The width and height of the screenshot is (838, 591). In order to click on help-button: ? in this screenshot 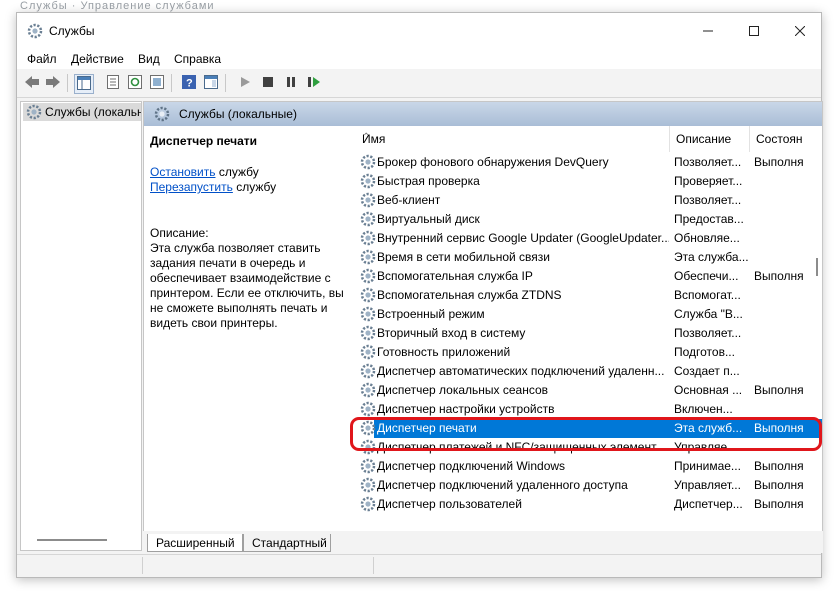, I will do `click(189, 83)`.